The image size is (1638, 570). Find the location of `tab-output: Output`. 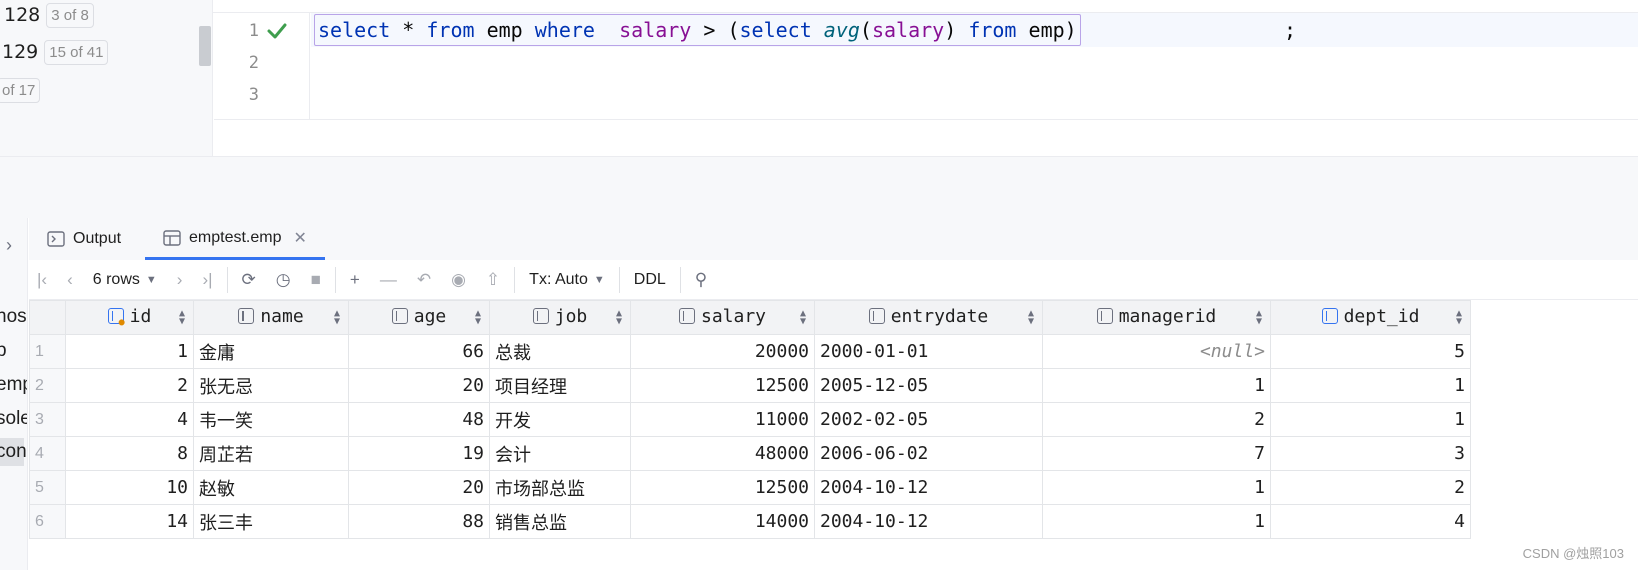

tab-output: Output is located at coordinates (84, 239).